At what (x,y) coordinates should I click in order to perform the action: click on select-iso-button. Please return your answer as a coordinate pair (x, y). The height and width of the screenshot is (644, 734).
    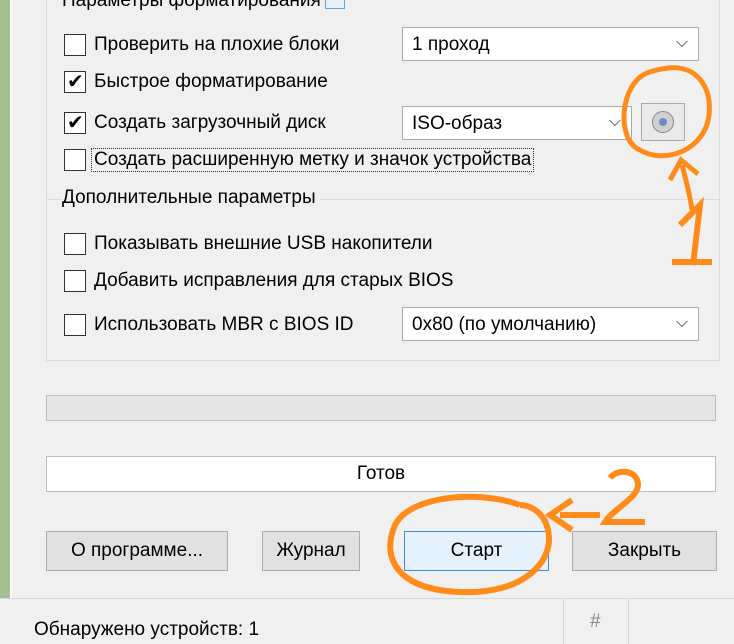
    Looking at the image, I should click on (663, 122).